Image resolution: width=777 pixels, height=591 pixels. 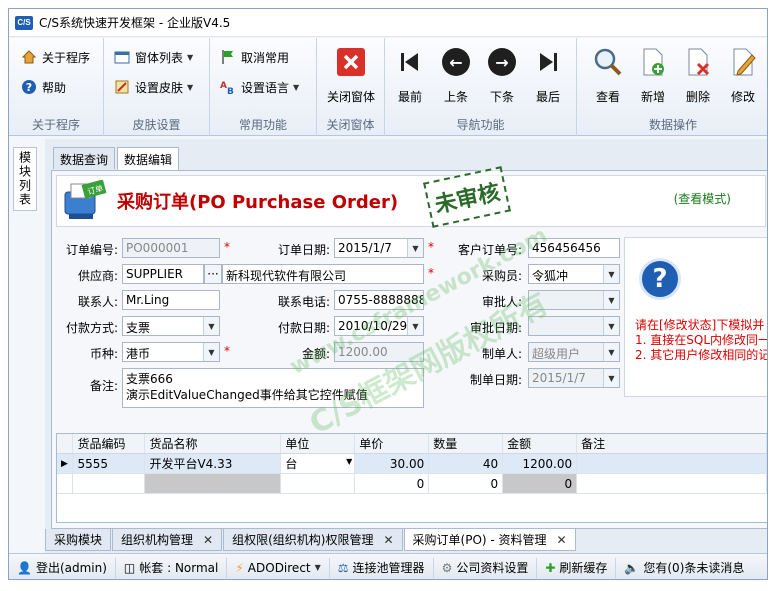 I want to click on order-date-field: 2015/1/7 ▼, so click(x=379, y=248).